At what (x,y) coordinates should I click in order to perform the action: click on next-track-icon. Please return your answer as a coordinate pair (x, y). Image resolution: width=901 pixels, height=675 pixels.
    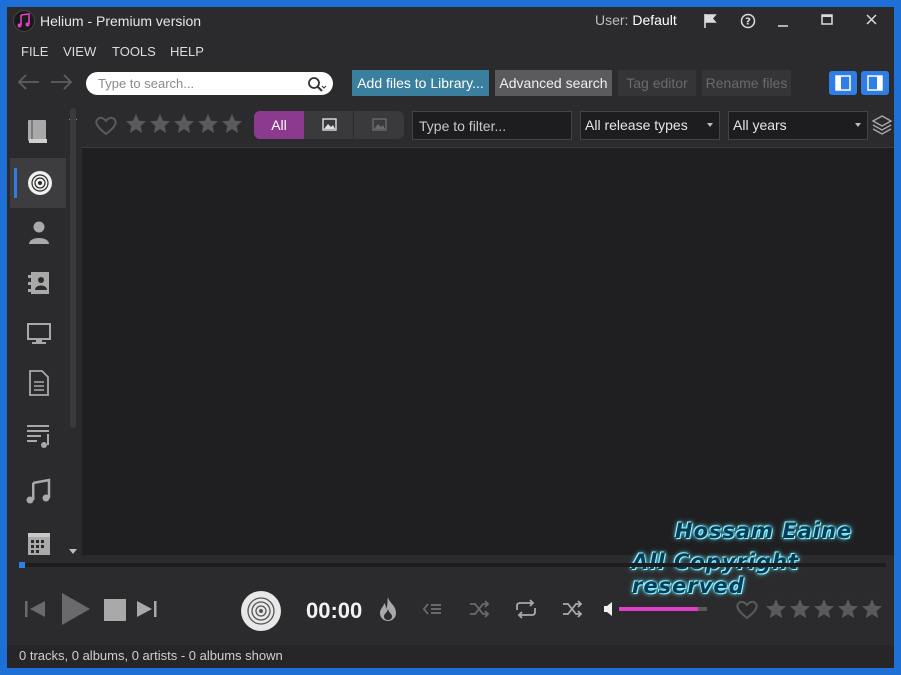
    Looking at the image, I should click on (147, 611).